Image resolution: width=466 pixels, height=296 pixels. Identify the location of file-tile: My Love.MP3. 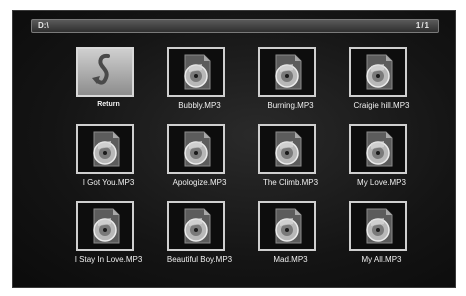
(381, 162).